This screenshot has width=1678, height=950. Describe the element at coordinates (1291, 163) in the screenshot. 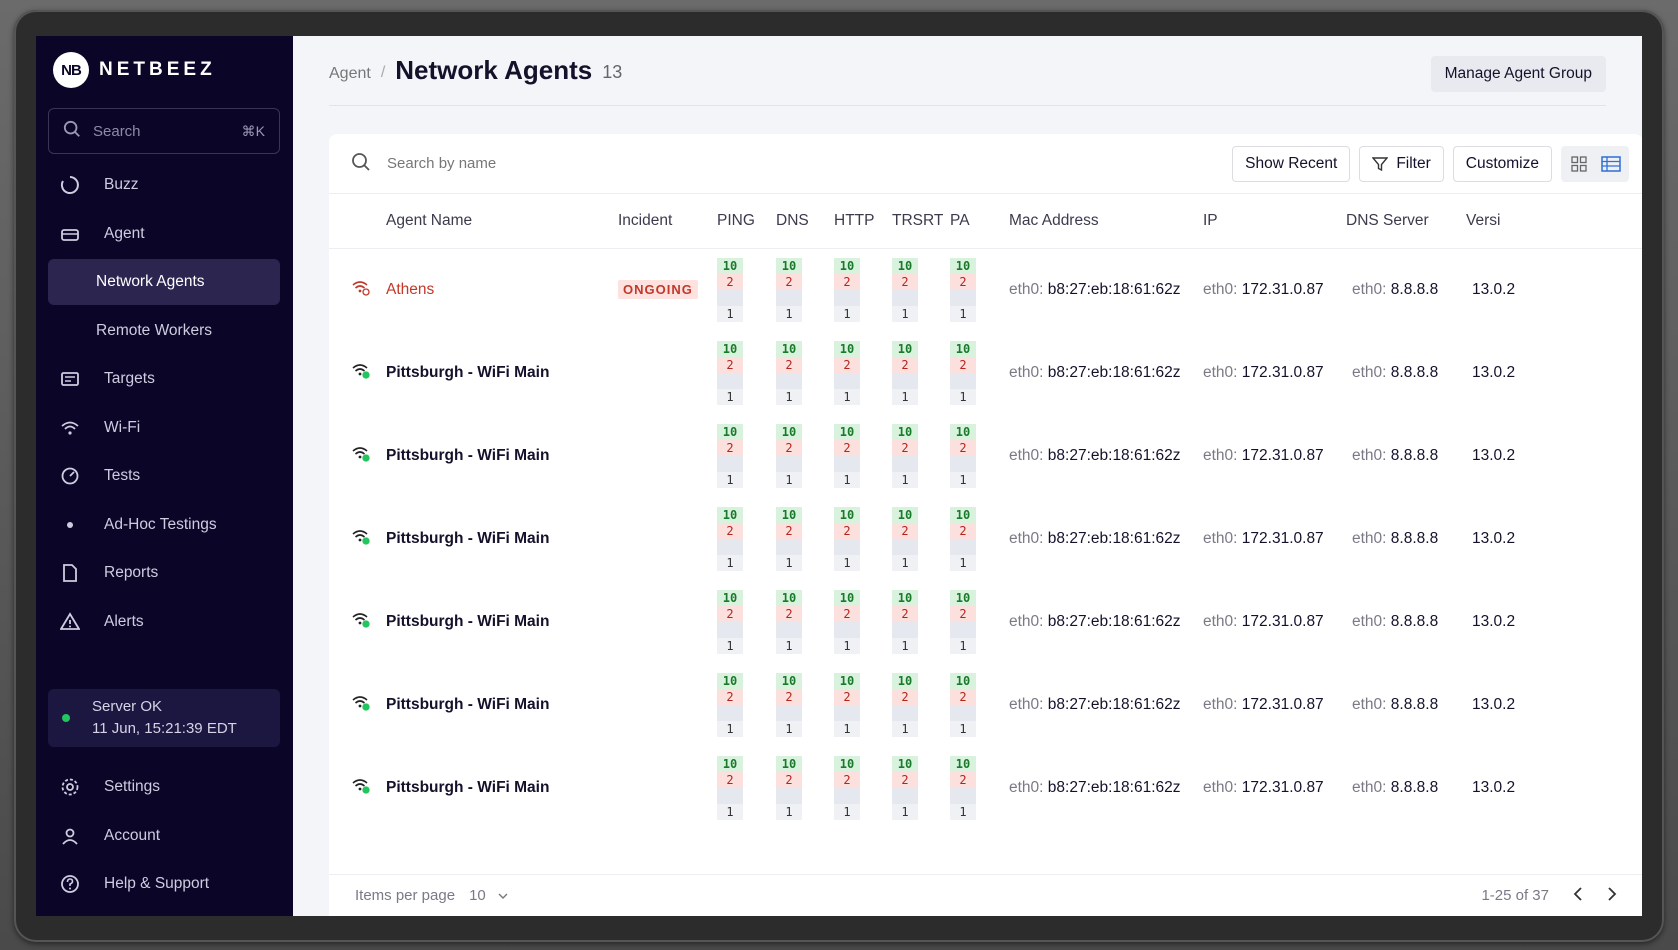

I see `show-recent-button: Show Recent` at that location.